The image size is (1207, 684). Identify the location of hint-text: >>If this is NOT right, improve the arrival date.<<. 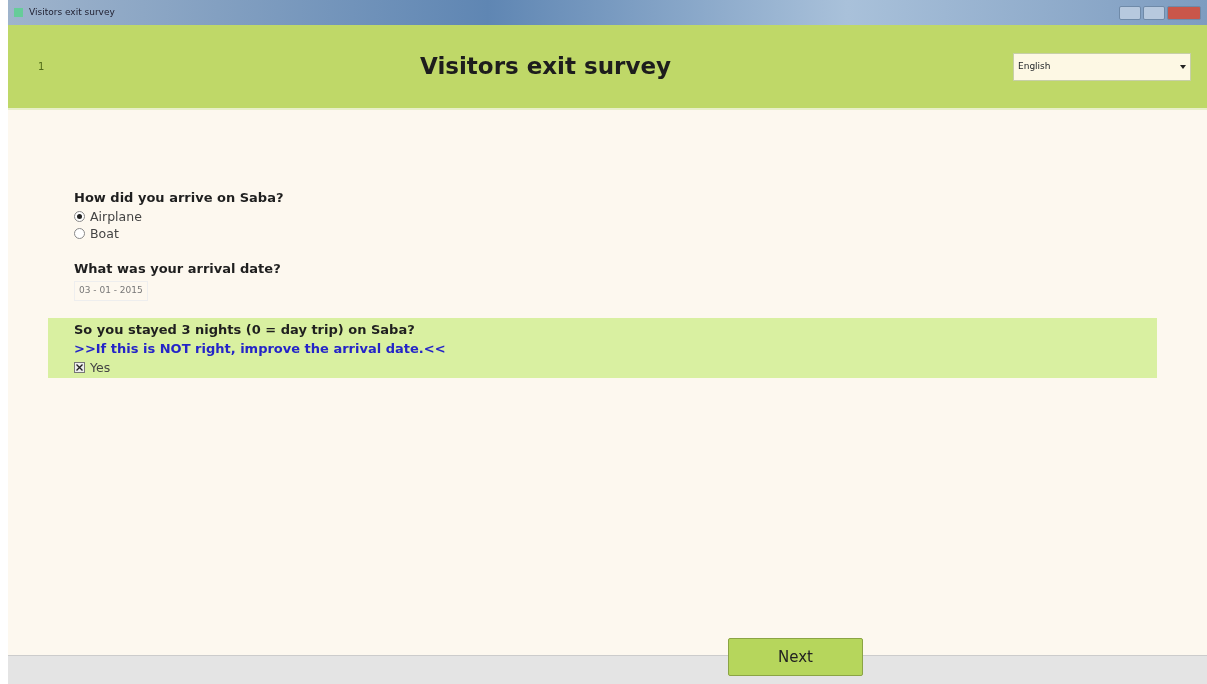
(260, 349).